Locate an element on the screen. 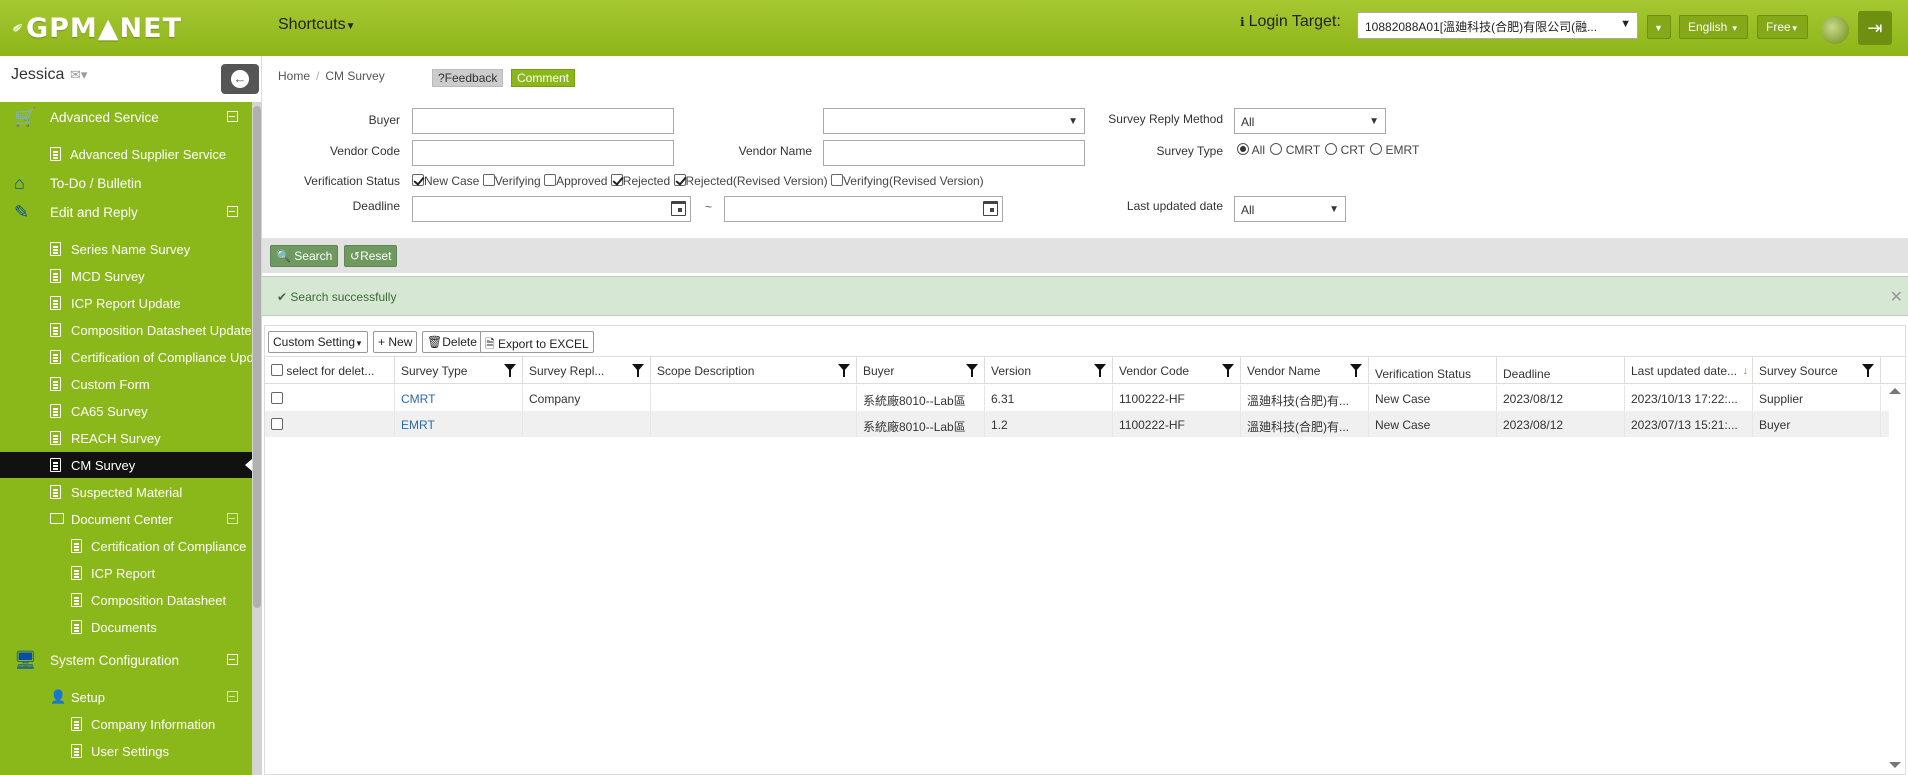  sidebar-item-custom-form: Custom Form is located at coordinates (126, 384).